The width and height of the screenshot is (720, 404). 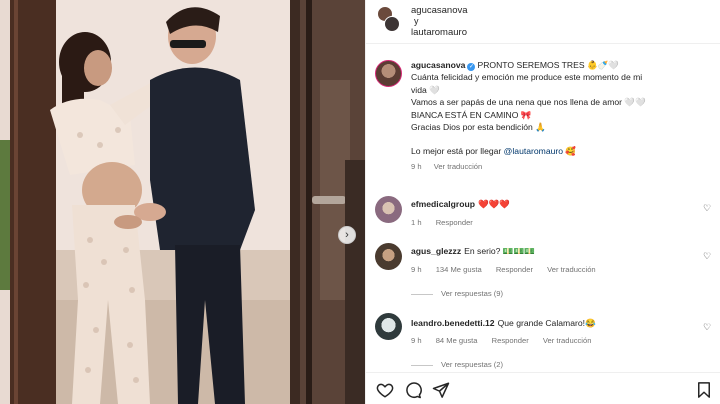 I want to click on caption-line: BIANCA ESTÁ EN CAMINO 🎀, so click(x=471, y=114).